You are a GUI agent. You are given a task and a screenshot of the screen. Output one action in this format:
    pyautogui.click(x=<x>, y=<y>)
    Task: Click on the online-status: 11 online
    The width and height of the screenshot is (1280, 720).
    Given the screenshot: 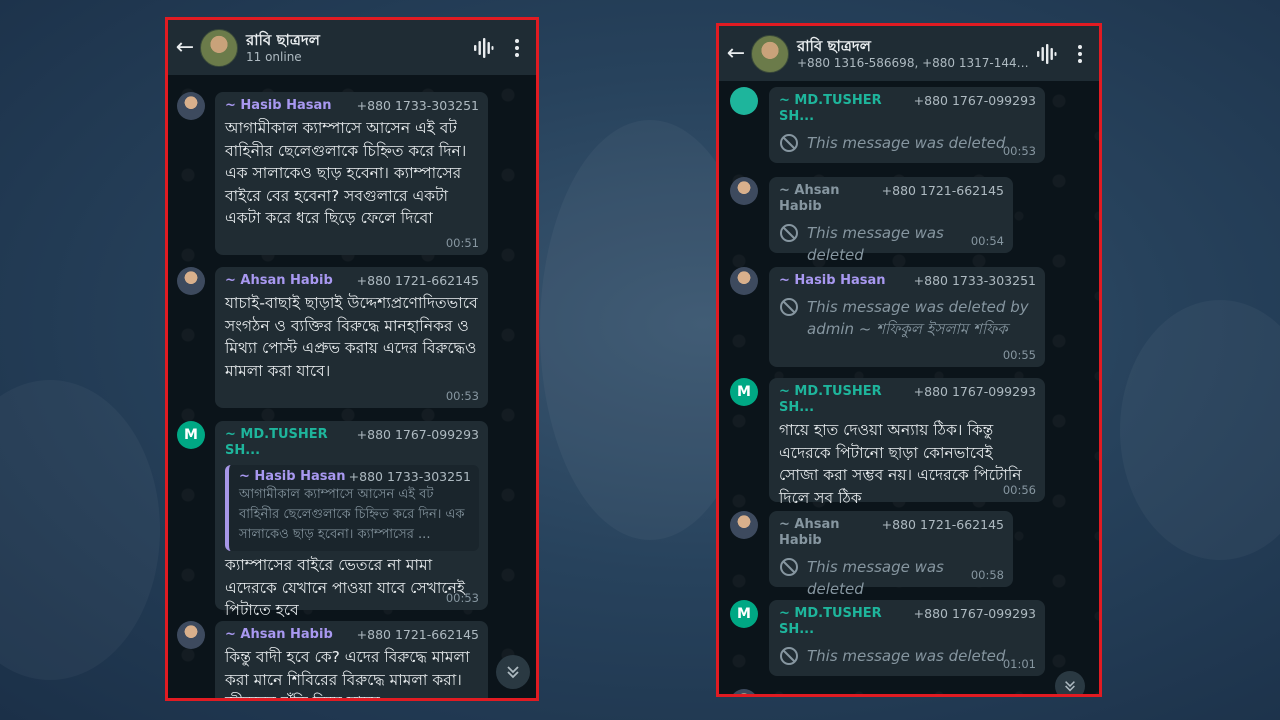 What is the action you would take?
    pyautogui.click(x=274, y=56)
    